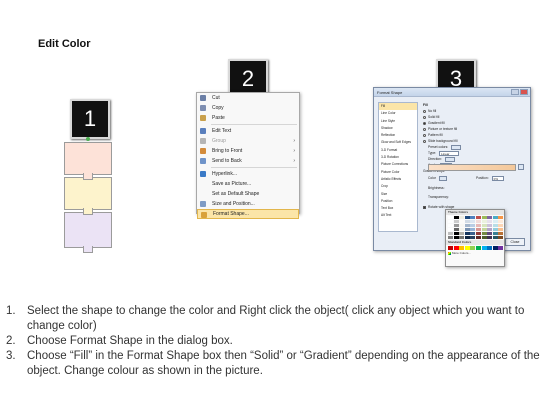 The image size is (560, 420). Describe the element at coordinates (398, 164) in the screenshot. I see `dialog-nav-item: Picture Corrections` at that location.